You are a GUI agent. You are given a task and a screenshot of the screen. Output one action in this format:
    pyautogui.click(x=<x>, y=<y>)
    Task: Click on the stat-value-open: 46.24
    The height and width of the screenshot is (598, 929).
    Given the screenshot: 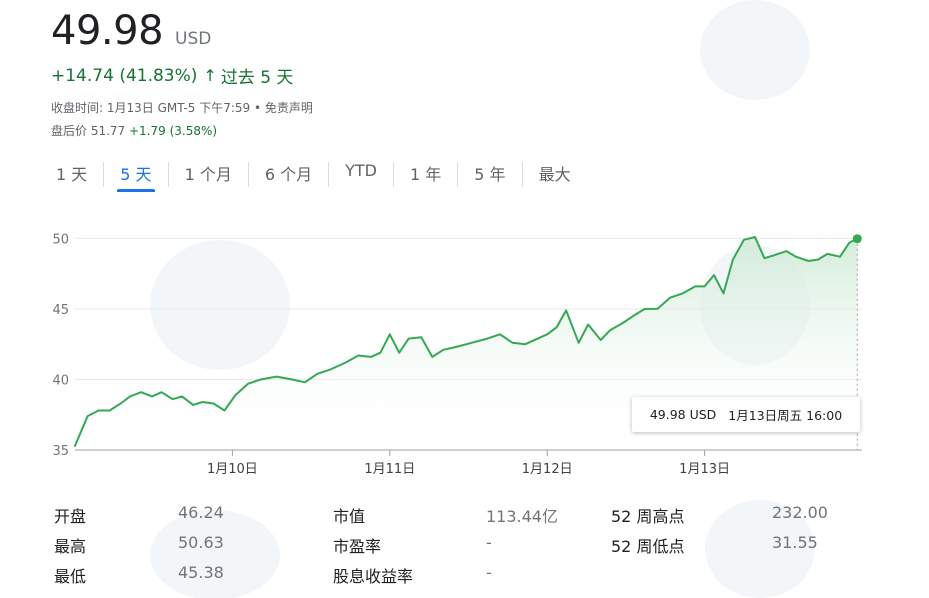 What is the action you would take?
    pyautogui.click(x=201, y=512)
    